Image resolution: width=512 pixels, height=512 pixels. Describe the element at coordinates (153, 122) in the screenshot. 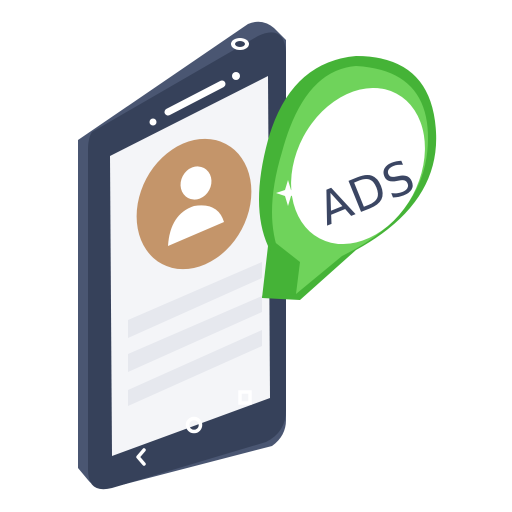

I see `sensor-dot` at that location.